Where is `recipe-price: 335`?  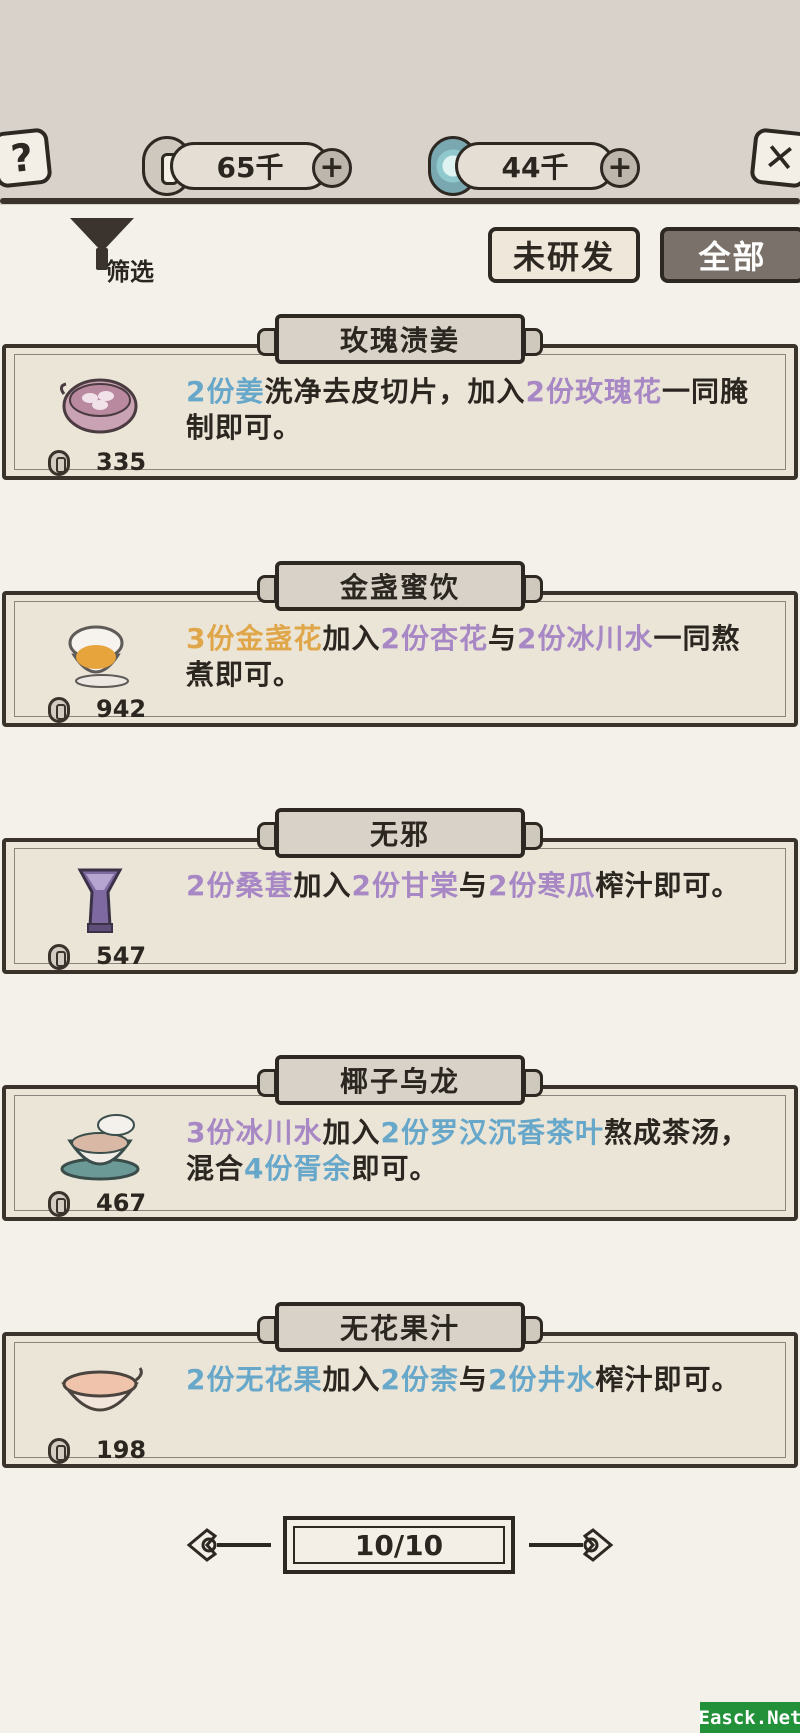 recipe-price: 335 is located at coordinates (121, 462).